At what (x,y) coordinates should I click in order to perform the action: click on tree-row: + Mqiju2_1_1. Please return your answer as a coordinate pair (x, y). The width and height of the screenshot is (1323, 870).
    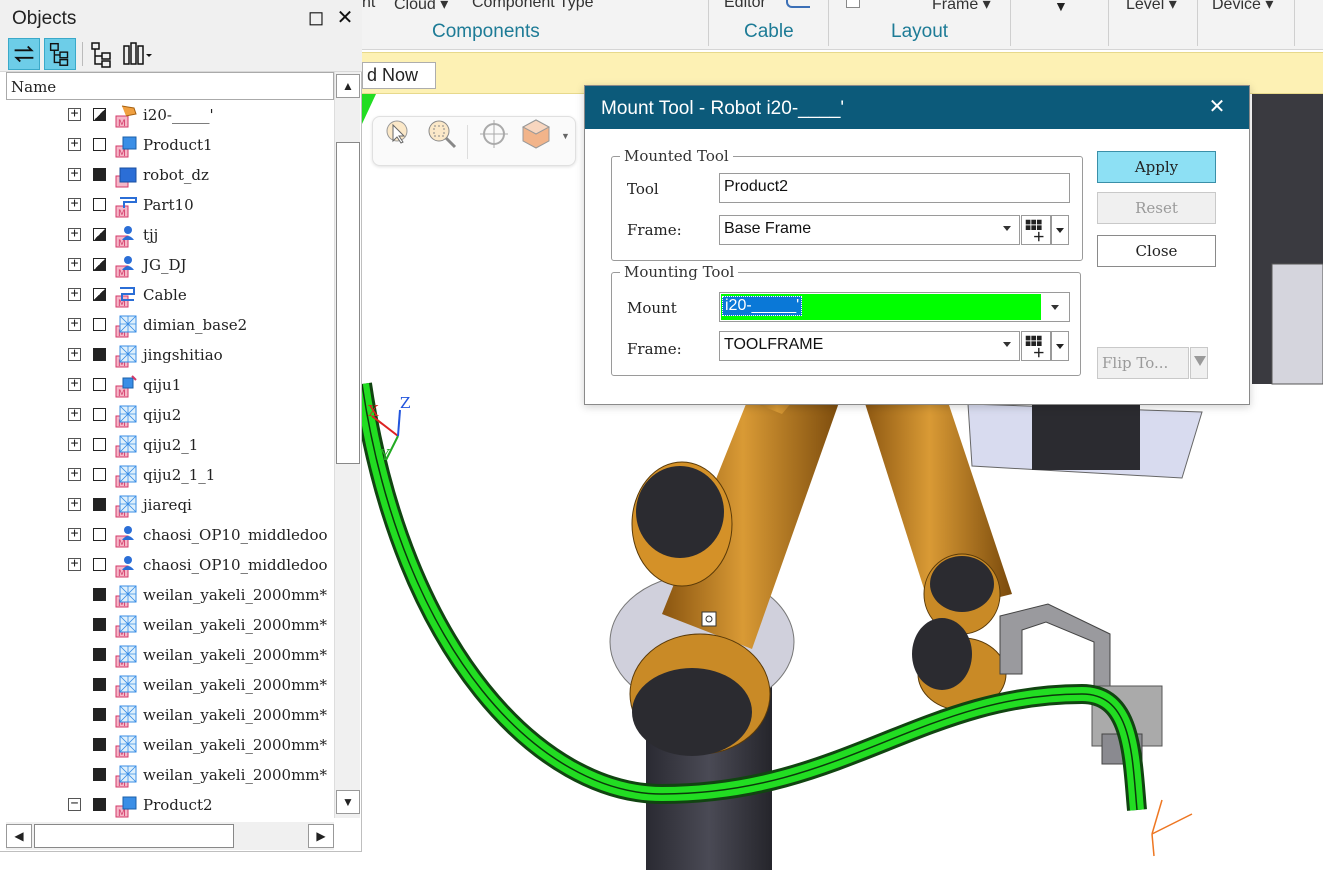
    Looking at the image, I should click on (170, 476).